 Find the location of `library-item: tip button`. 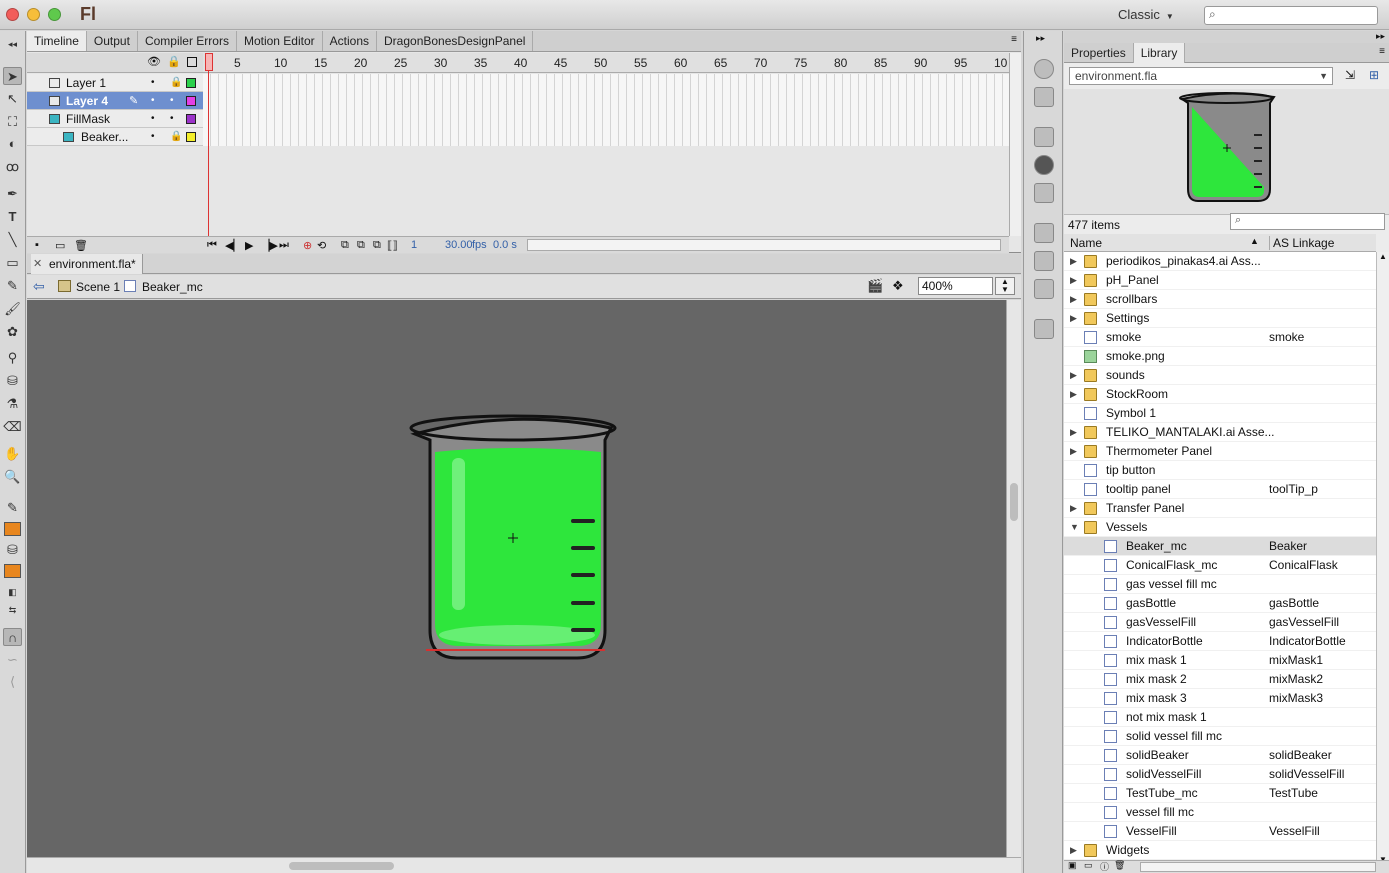

library-item: tip button is located at coordinates (1220, 470).